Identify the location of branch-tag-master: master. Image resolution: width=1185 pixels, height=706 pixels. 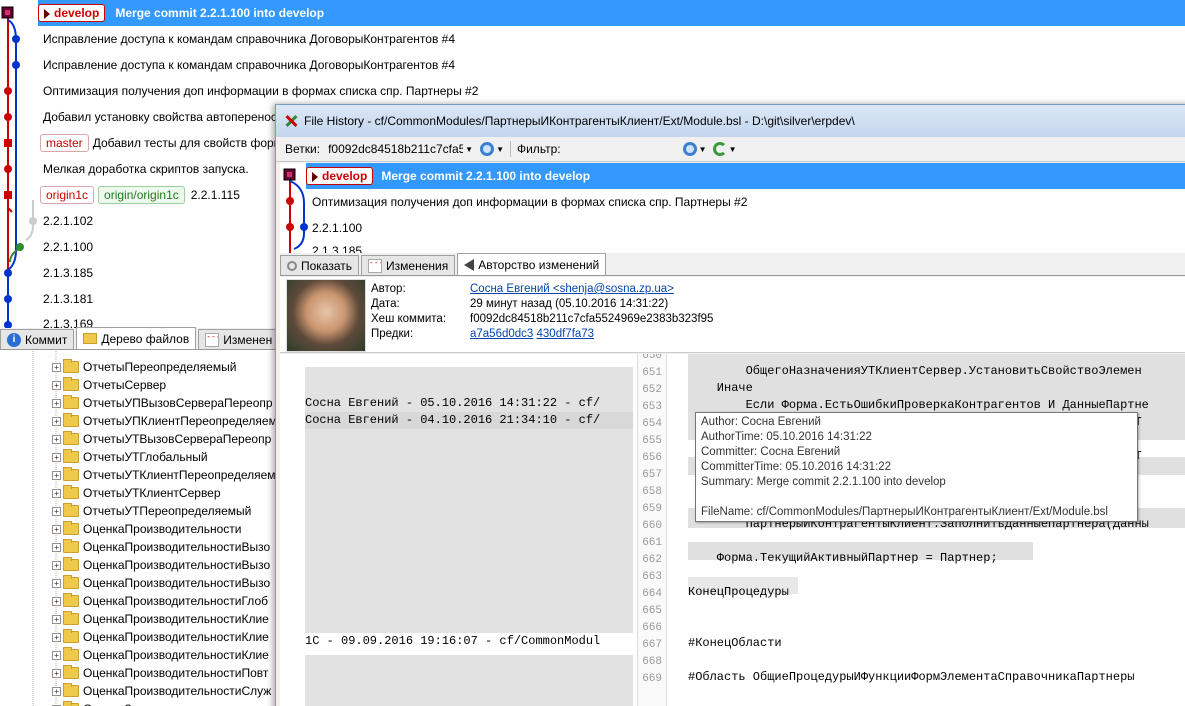
(64, 143).